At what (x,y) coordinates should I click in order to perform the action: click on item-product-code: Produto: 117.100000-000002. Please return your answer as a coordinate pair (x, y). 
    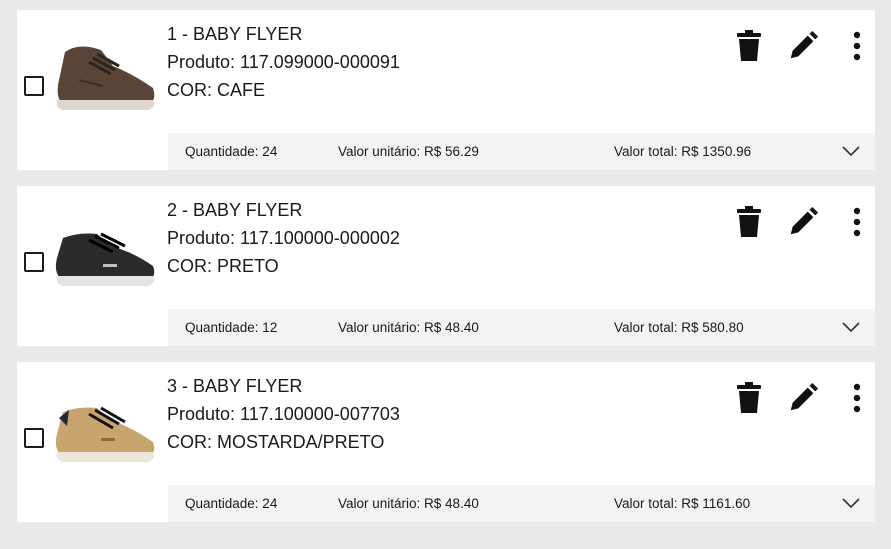
    Looking at the image, I should click on (283, 238).